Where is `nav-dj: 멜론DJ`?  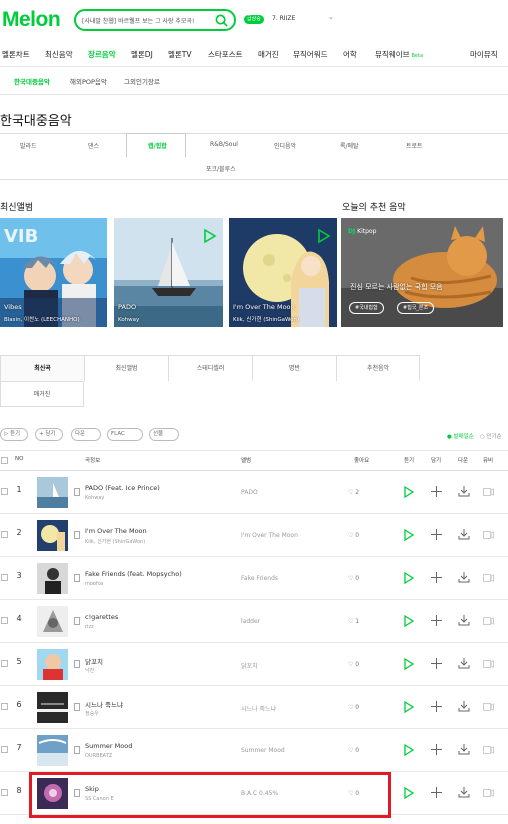 nav-dj: 멜론DJ is located at coordinates (142, 54).